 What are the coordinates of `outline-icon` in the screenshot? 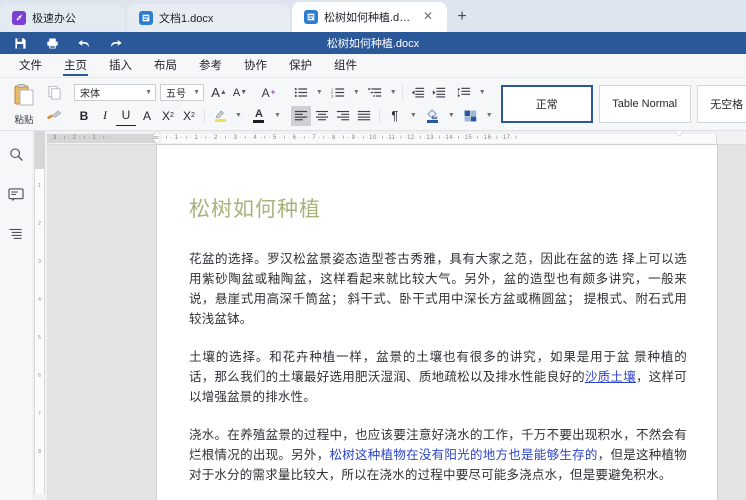 It's located at (16, 234).